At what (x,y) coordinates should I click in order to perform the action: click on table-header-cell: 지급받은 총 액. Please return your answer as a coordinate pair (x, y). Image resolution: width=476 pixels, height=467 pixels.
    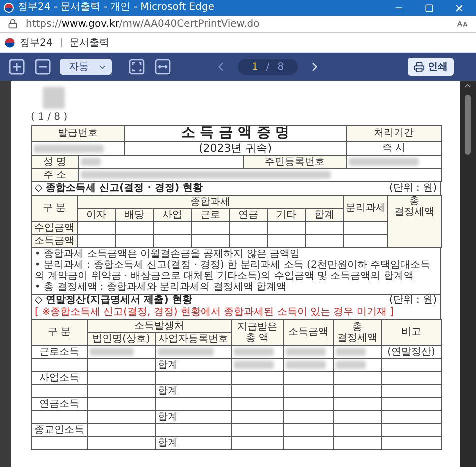
    Looking at the image, I should click on (258, 333).